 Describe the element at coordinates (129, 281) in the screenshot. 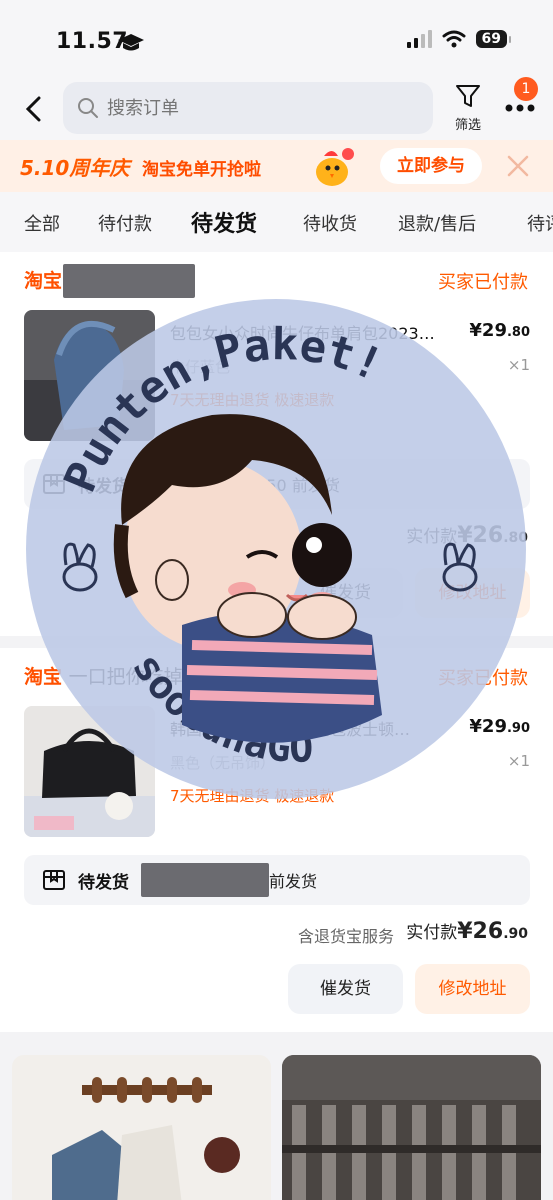

I see `redacted-shop-name` at that location.